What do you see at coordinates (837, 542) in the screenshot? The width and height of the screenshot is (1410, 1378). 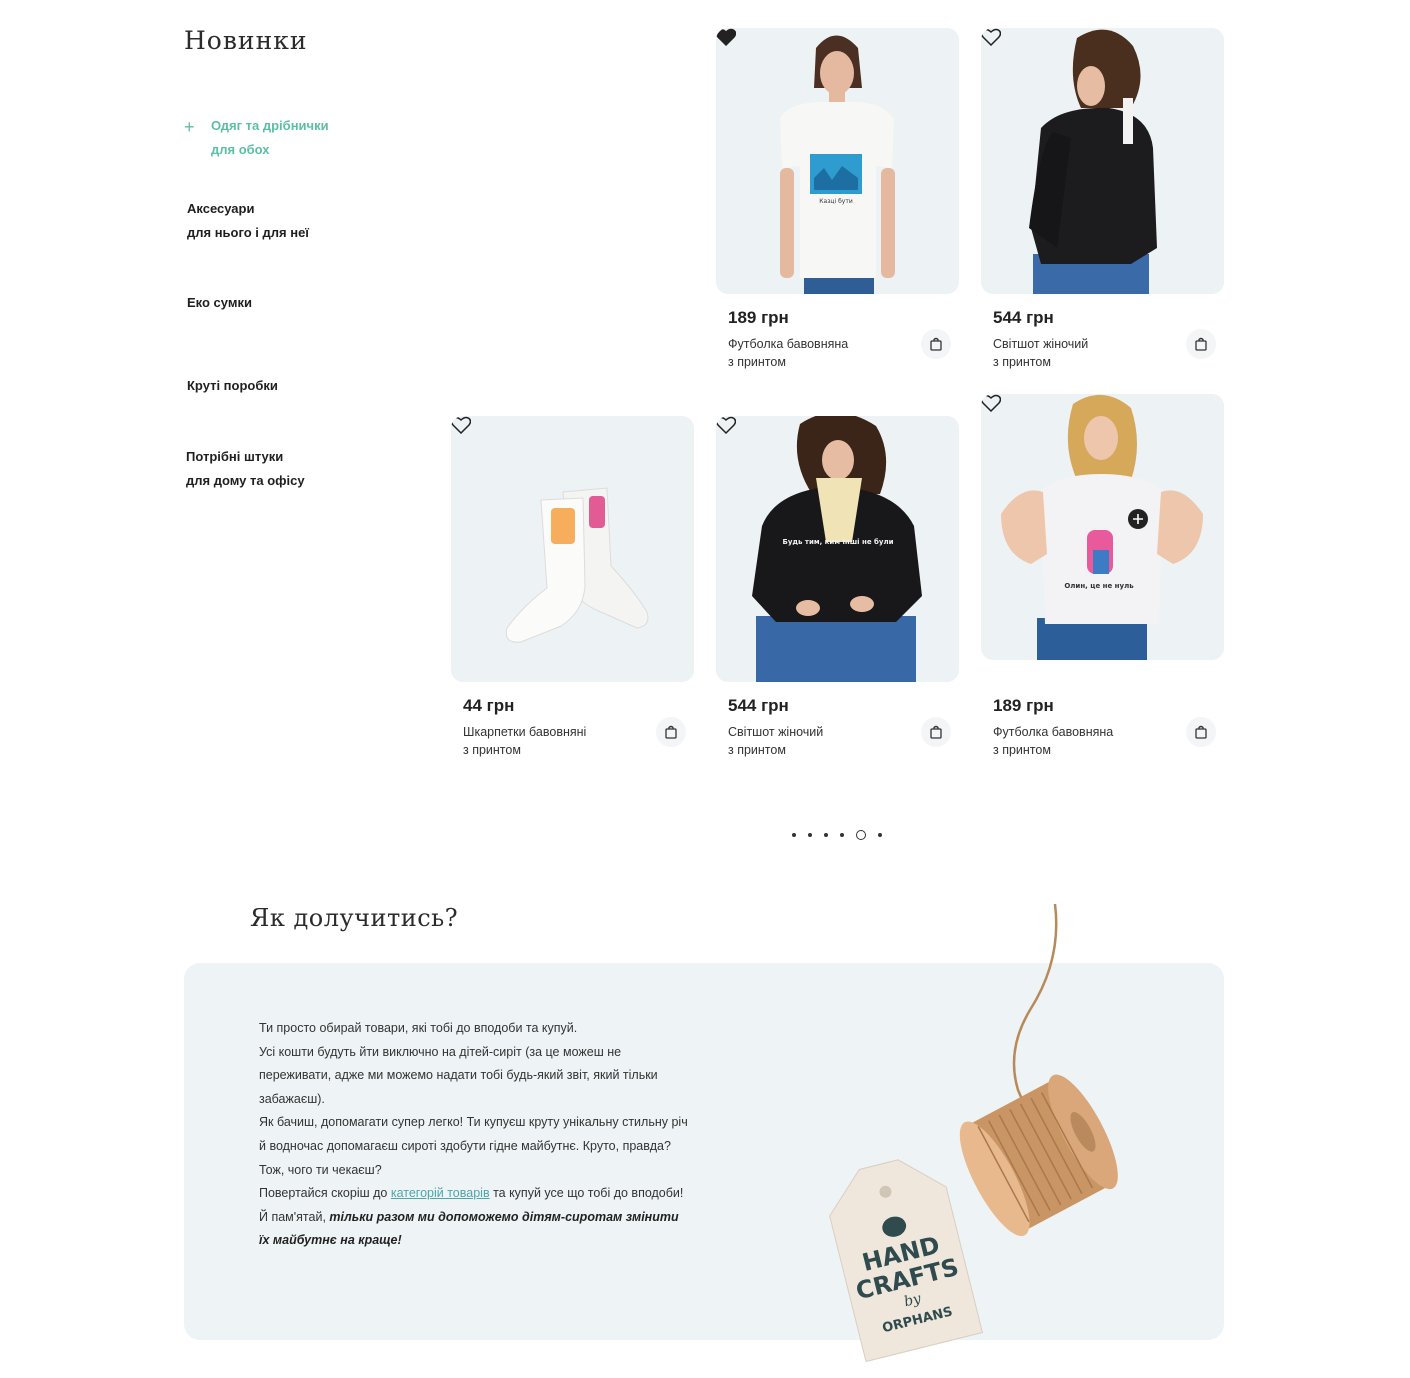 I see `print-caption: Будь тим, ким інші не були` at bounding box center [837, 542].